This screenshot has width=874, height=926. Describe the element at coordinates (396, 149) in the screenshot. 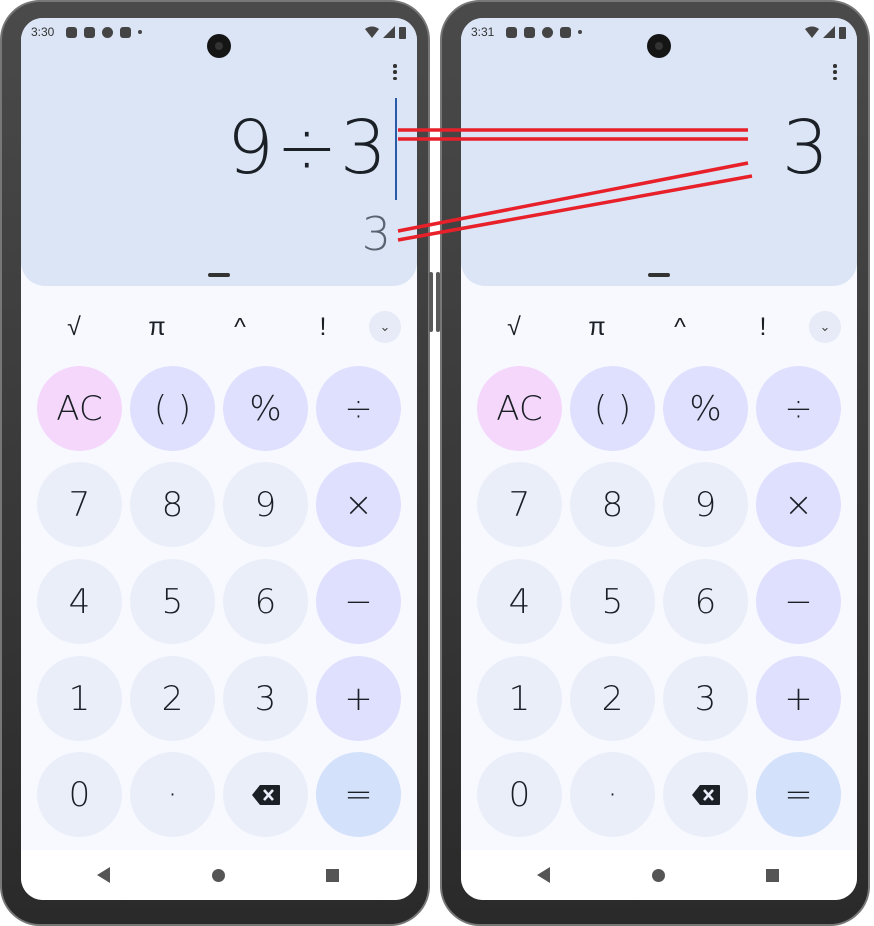

I see `text-cursor` at that location.